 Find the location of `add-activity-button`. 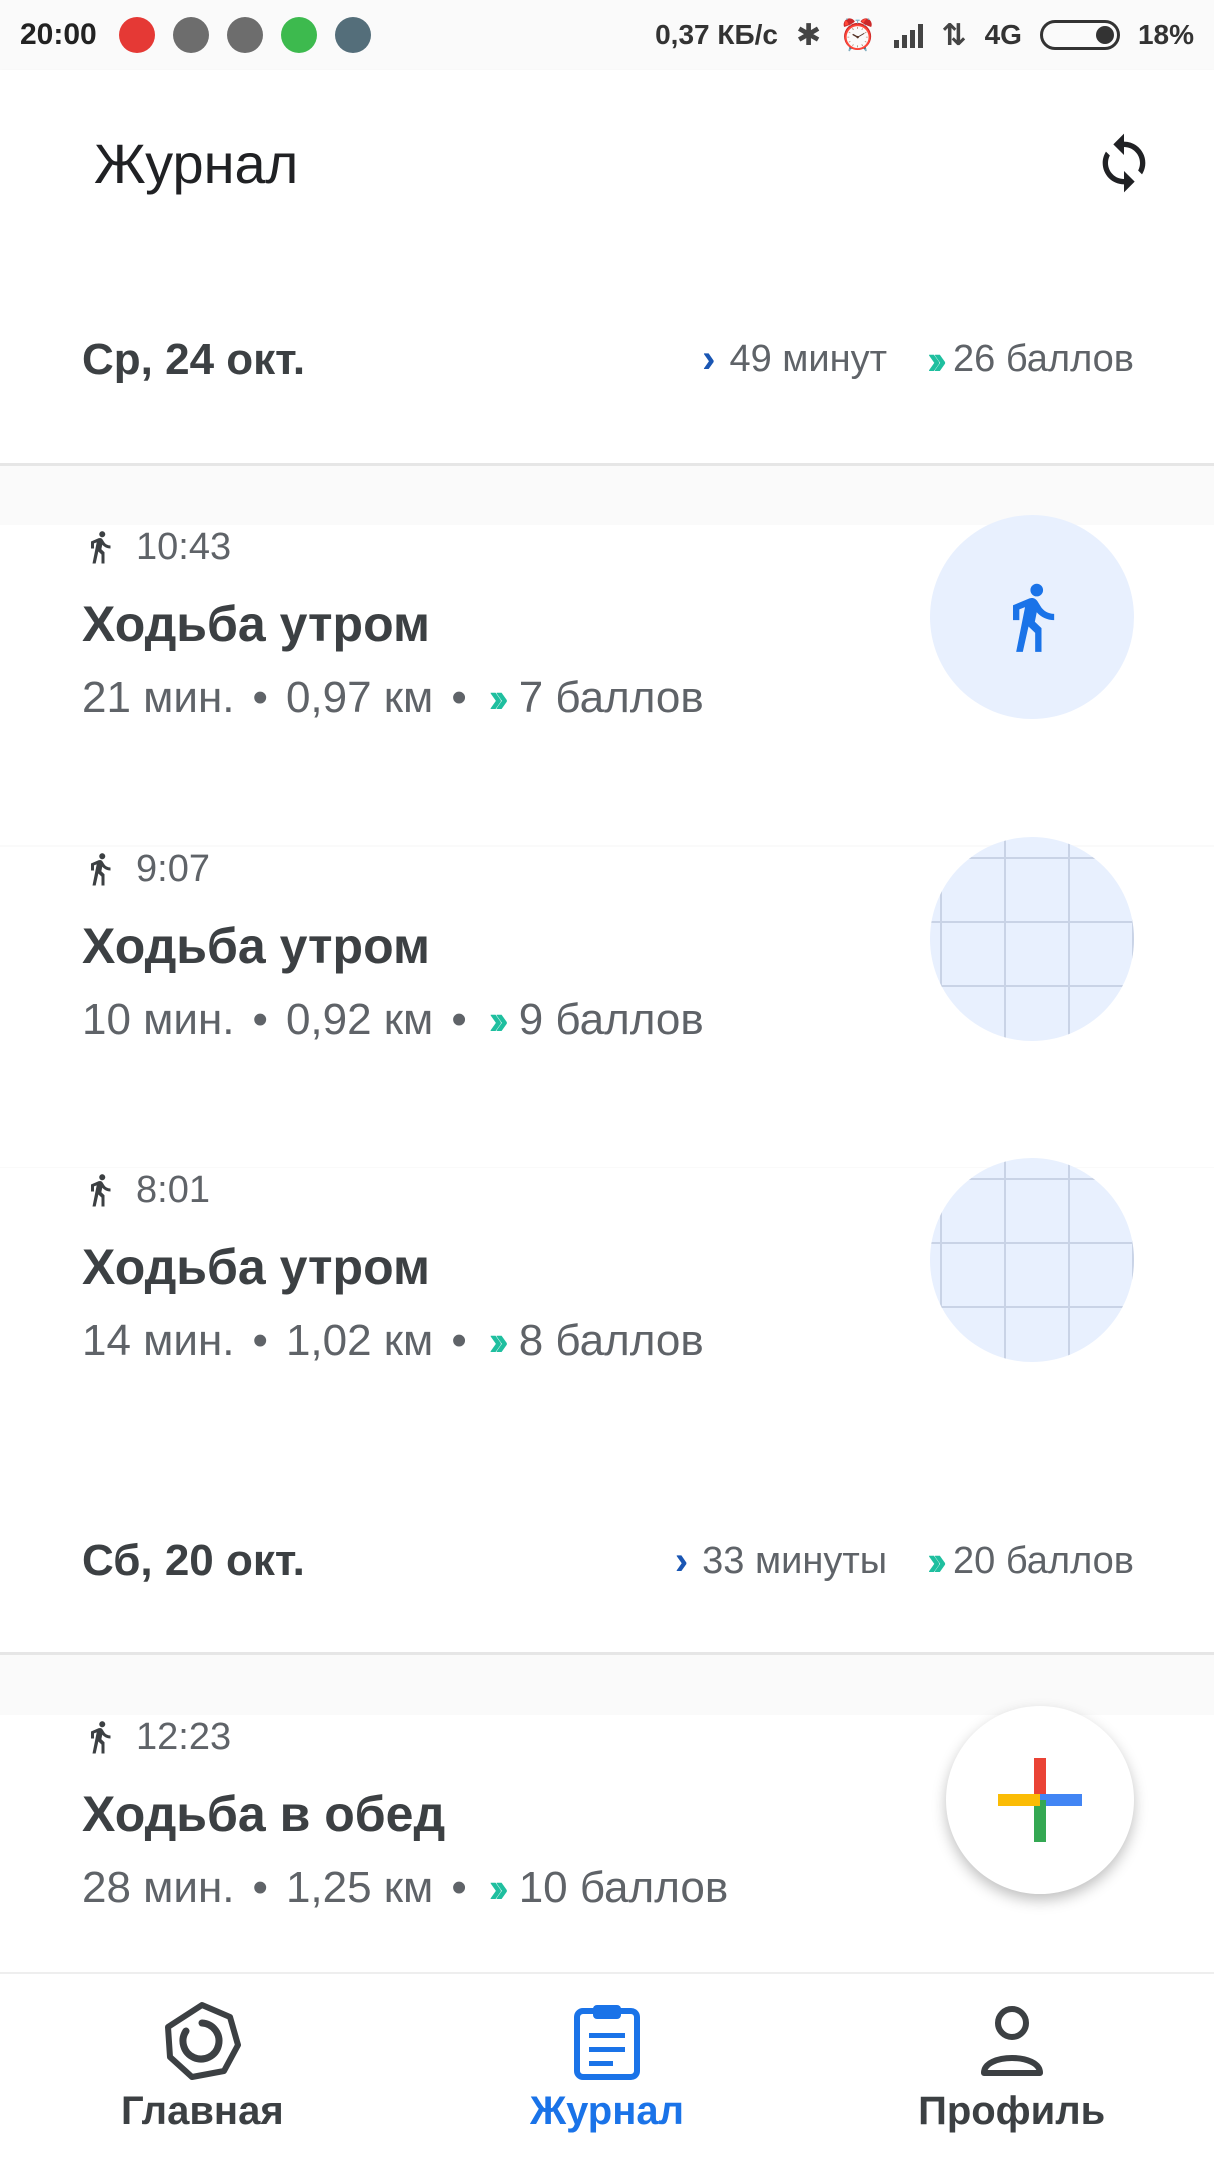

add-activity-button is located at coordinates (1040, 1800).